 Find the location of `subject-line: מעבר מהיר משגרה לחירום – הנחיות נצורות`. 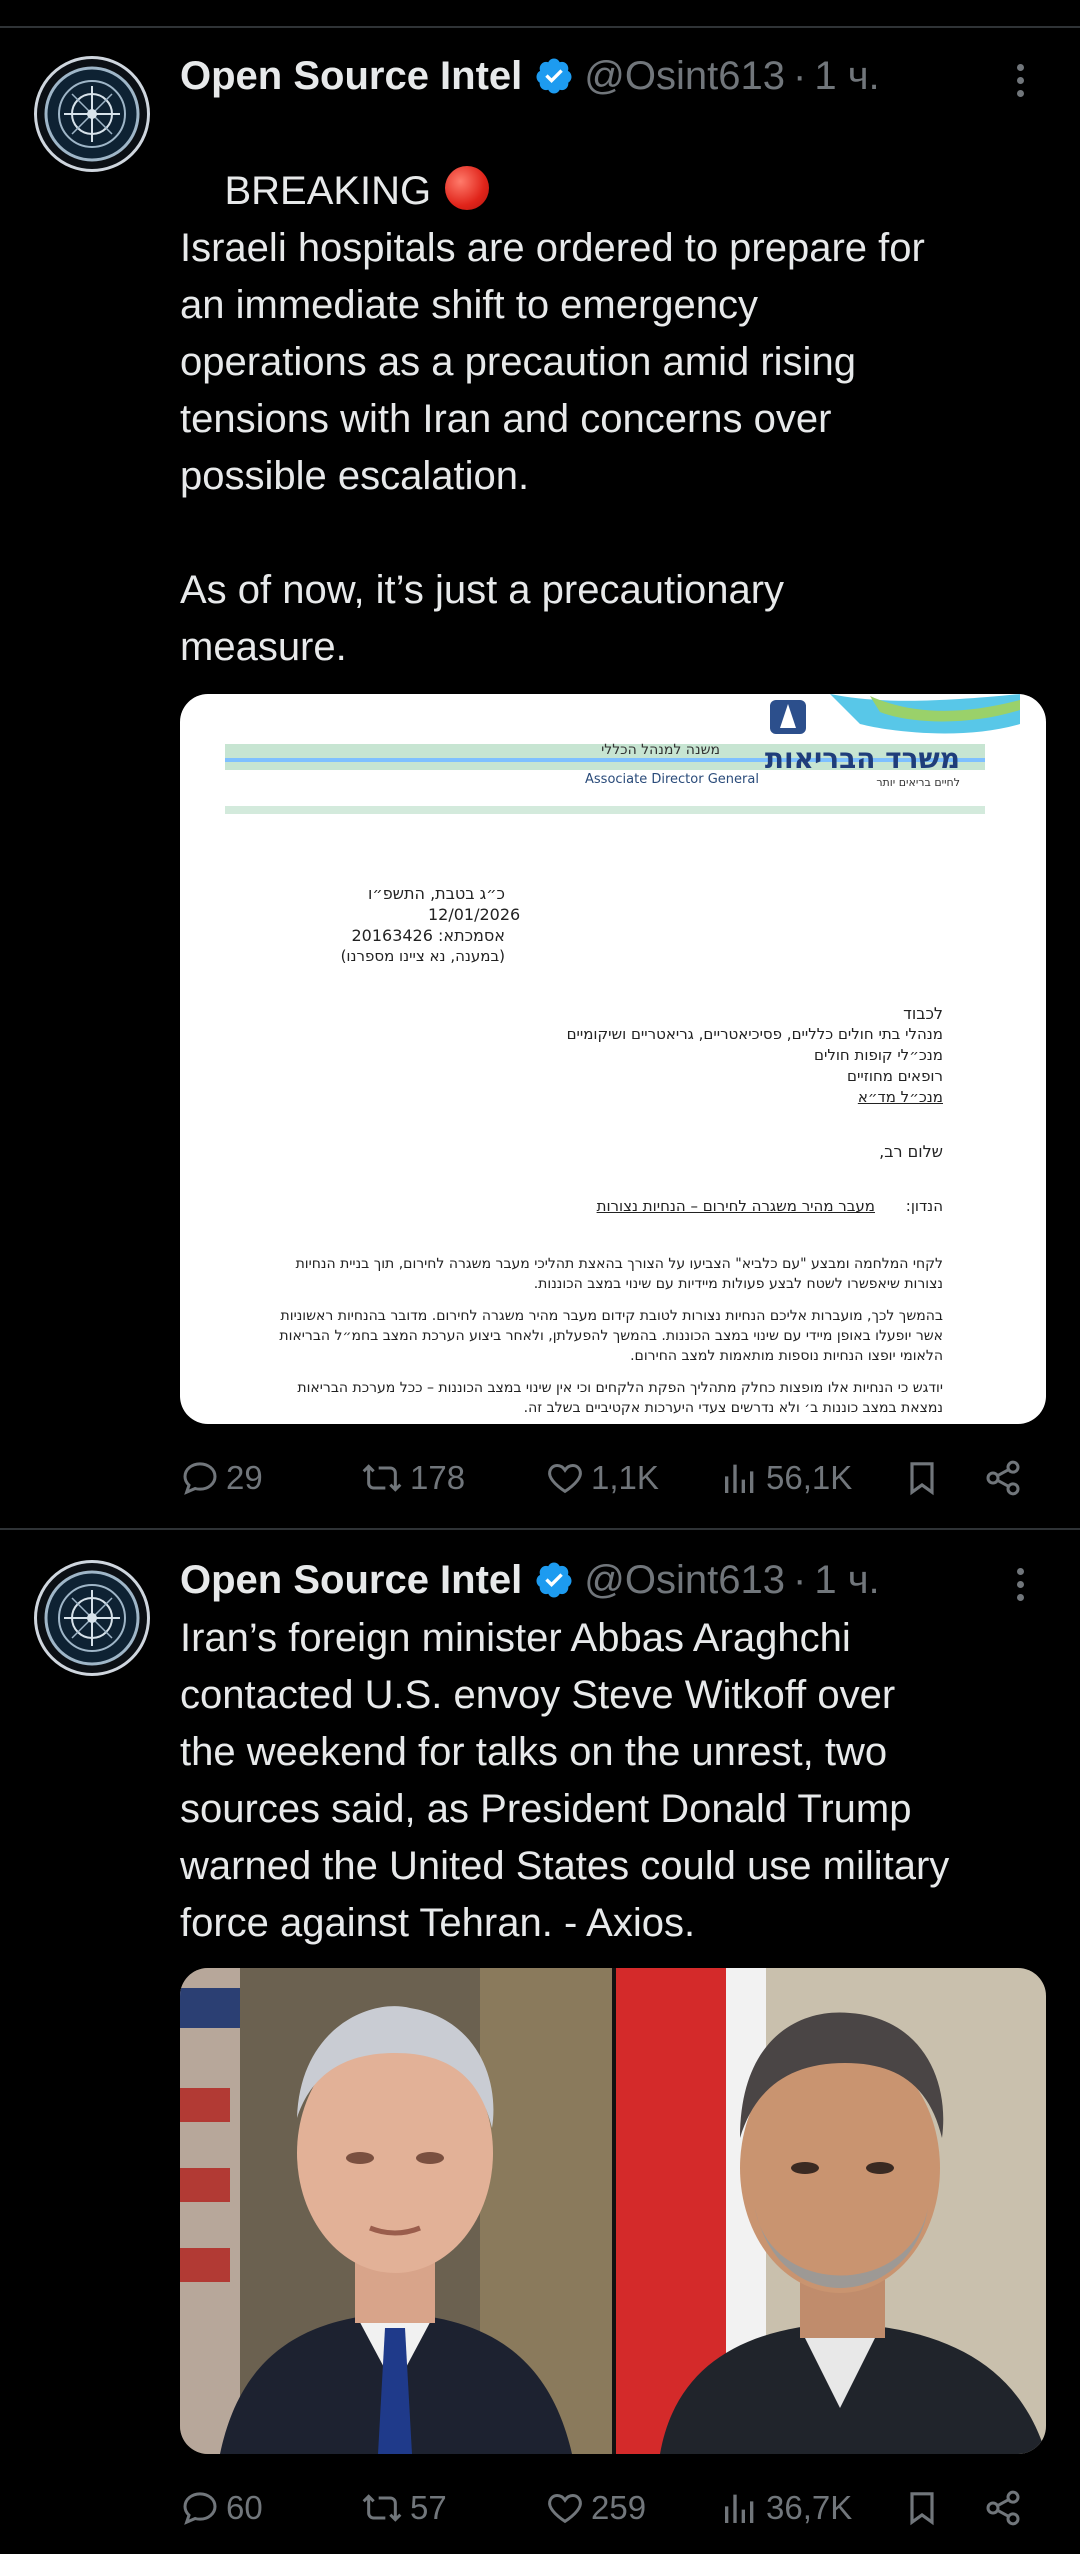

subject-line: מעבר מהיר משגרה לחירום – הנחיות נצורות is located at coordinates (735, 1206).